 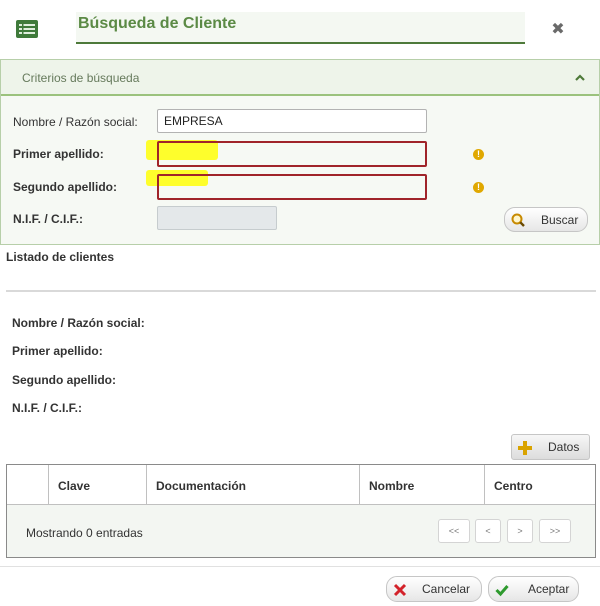 I want to click on dialog-title: Búsqueda de Cliente, so click(x=157, y=23).